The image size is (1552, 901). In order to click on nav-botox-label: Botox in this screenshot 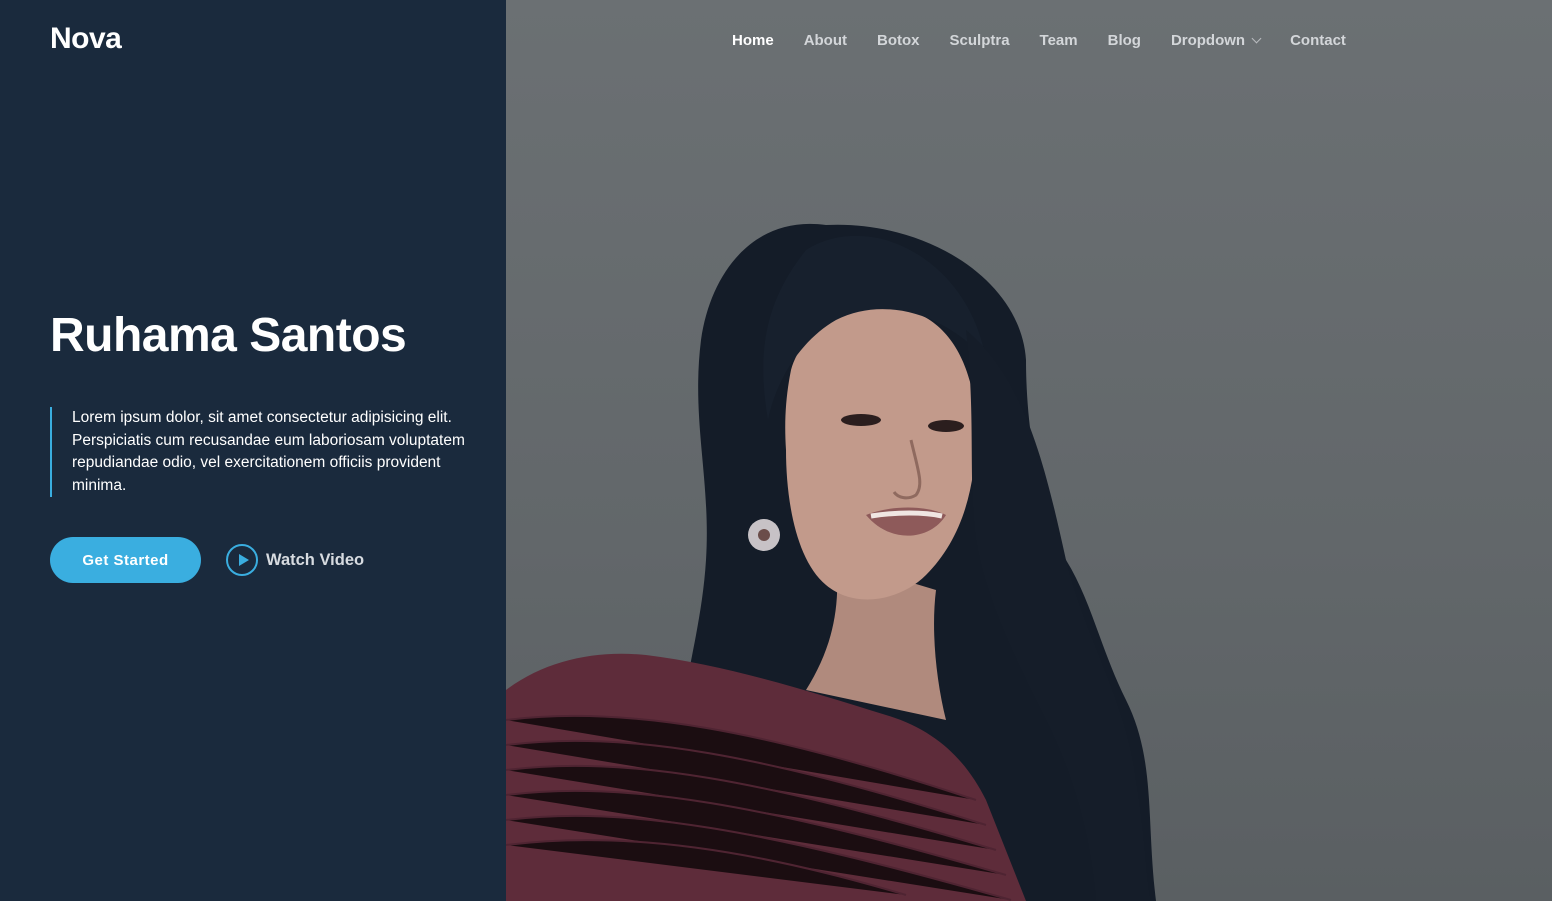, I will do `click(898, 40)`.